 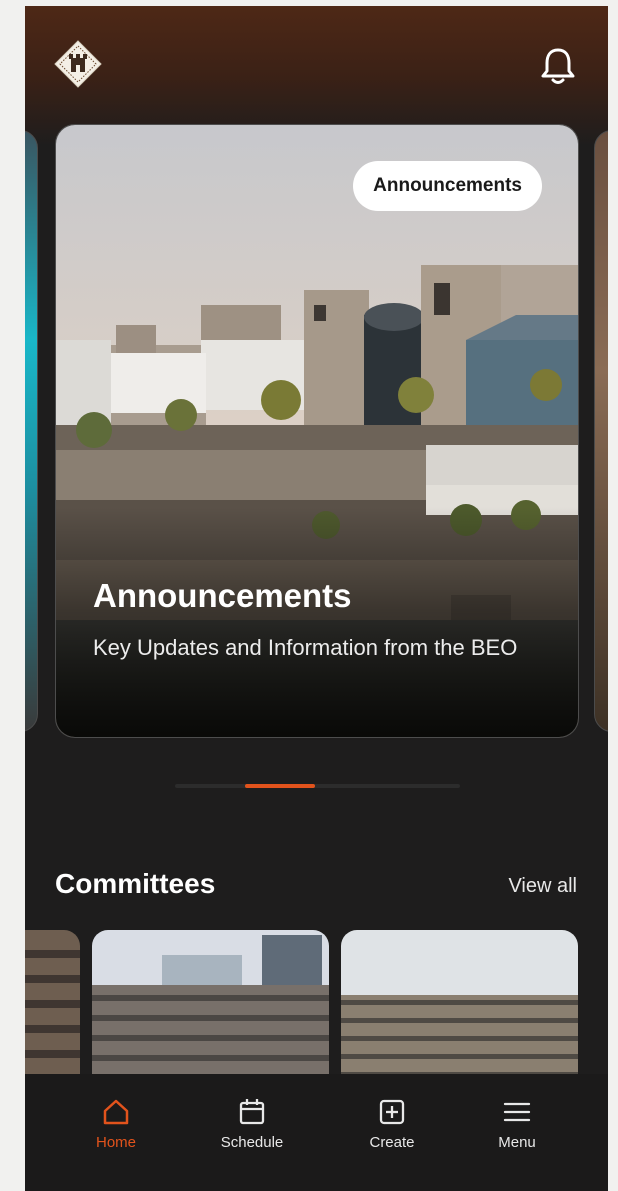 I want to click on nav-home: Home, so click(x=116, y=1123).